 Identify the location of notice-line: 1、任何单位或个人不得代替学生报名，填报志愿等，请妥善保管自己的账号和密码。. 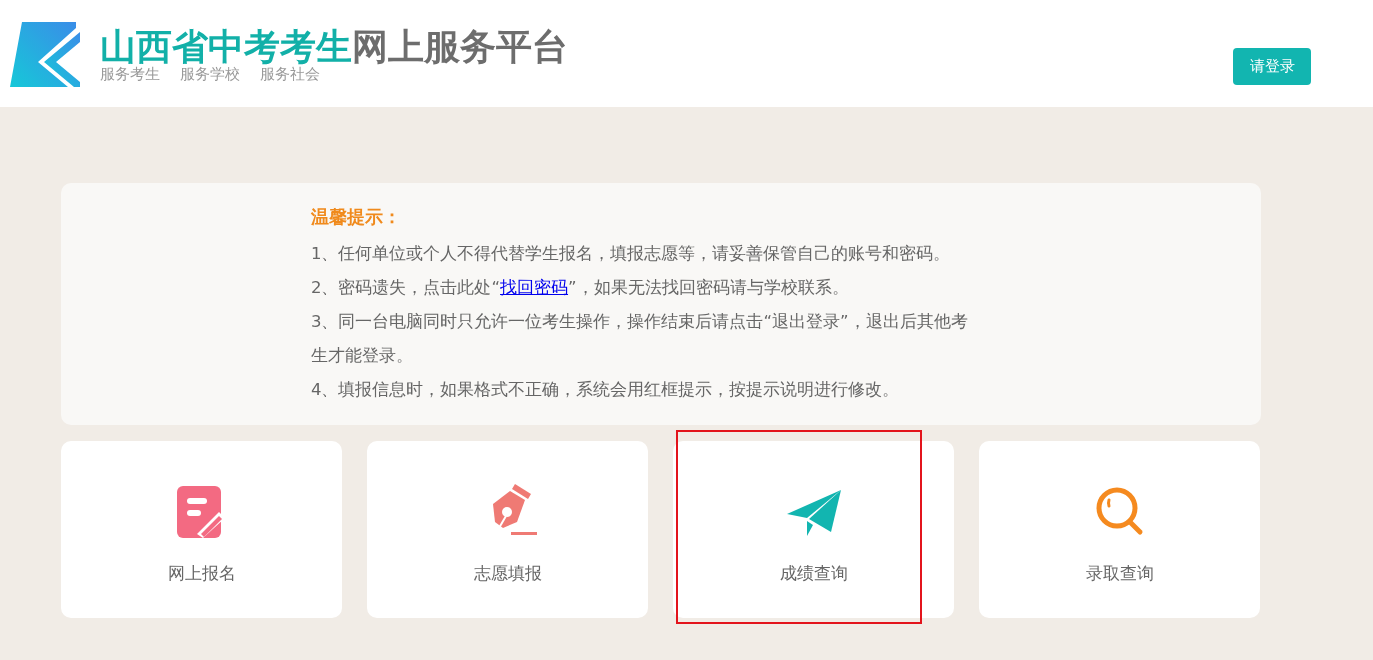
(631, 254).